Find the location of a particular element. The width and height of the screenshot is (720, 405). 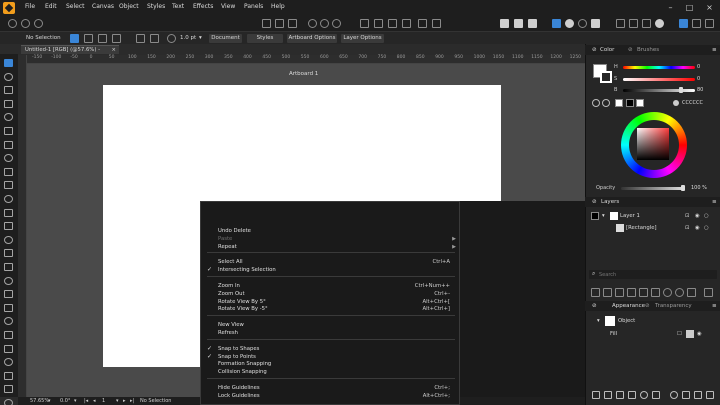

shape-builder-icon is located at coordinates (8, 103).